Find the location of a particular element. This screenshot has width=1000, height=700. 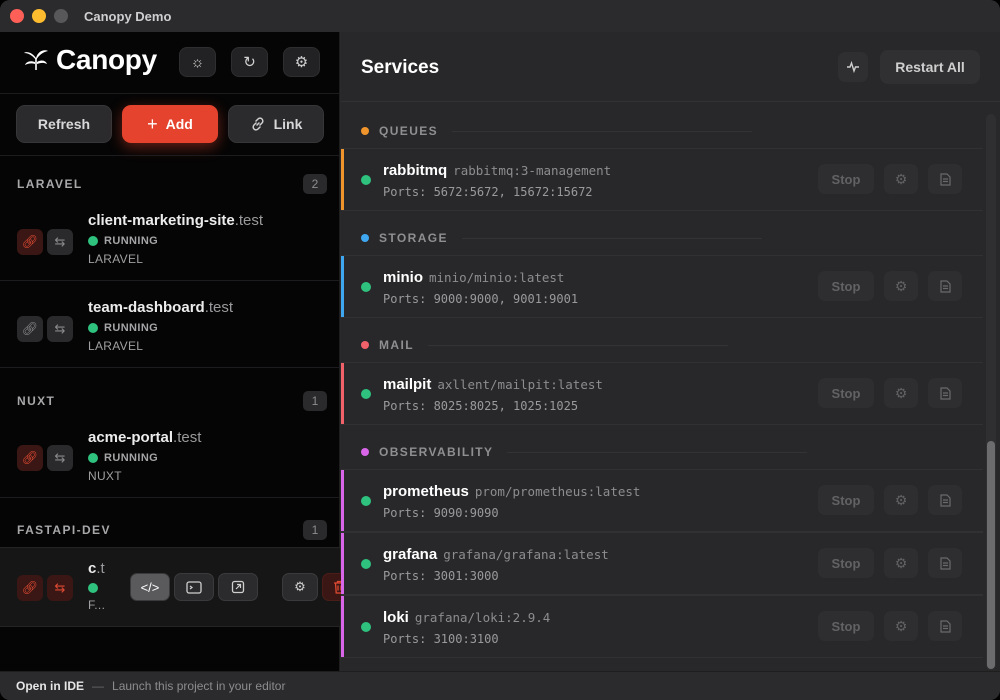

site-framework: NUXT is located at coordinates (105, 476).